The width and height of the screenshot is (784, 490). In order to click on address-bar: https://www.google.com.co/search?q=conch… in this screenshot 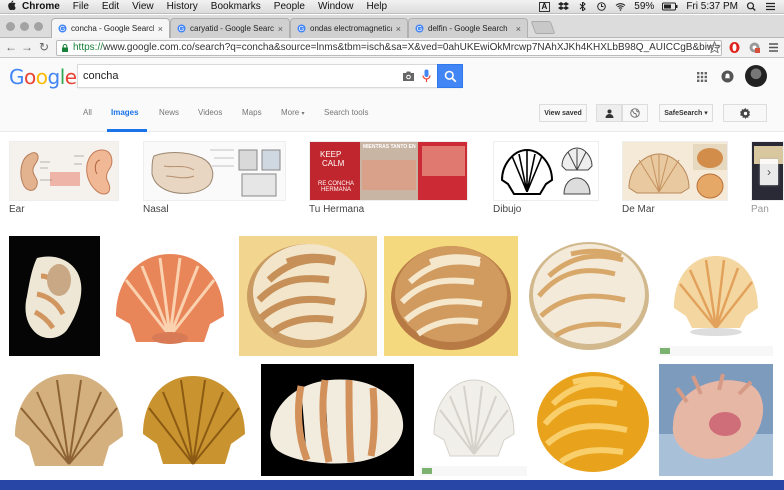, I will do `click(389, 48)`.